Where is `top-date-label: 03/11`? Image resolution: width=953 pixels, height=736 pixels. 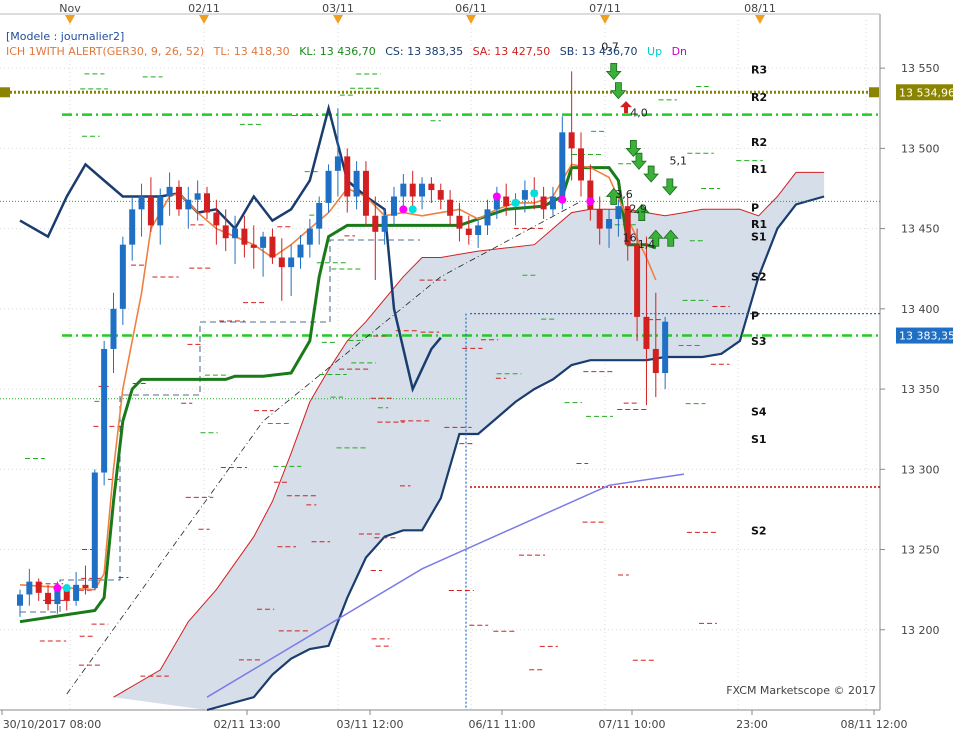 top-date-label: 03/11 is located at coordinates (338, 8).